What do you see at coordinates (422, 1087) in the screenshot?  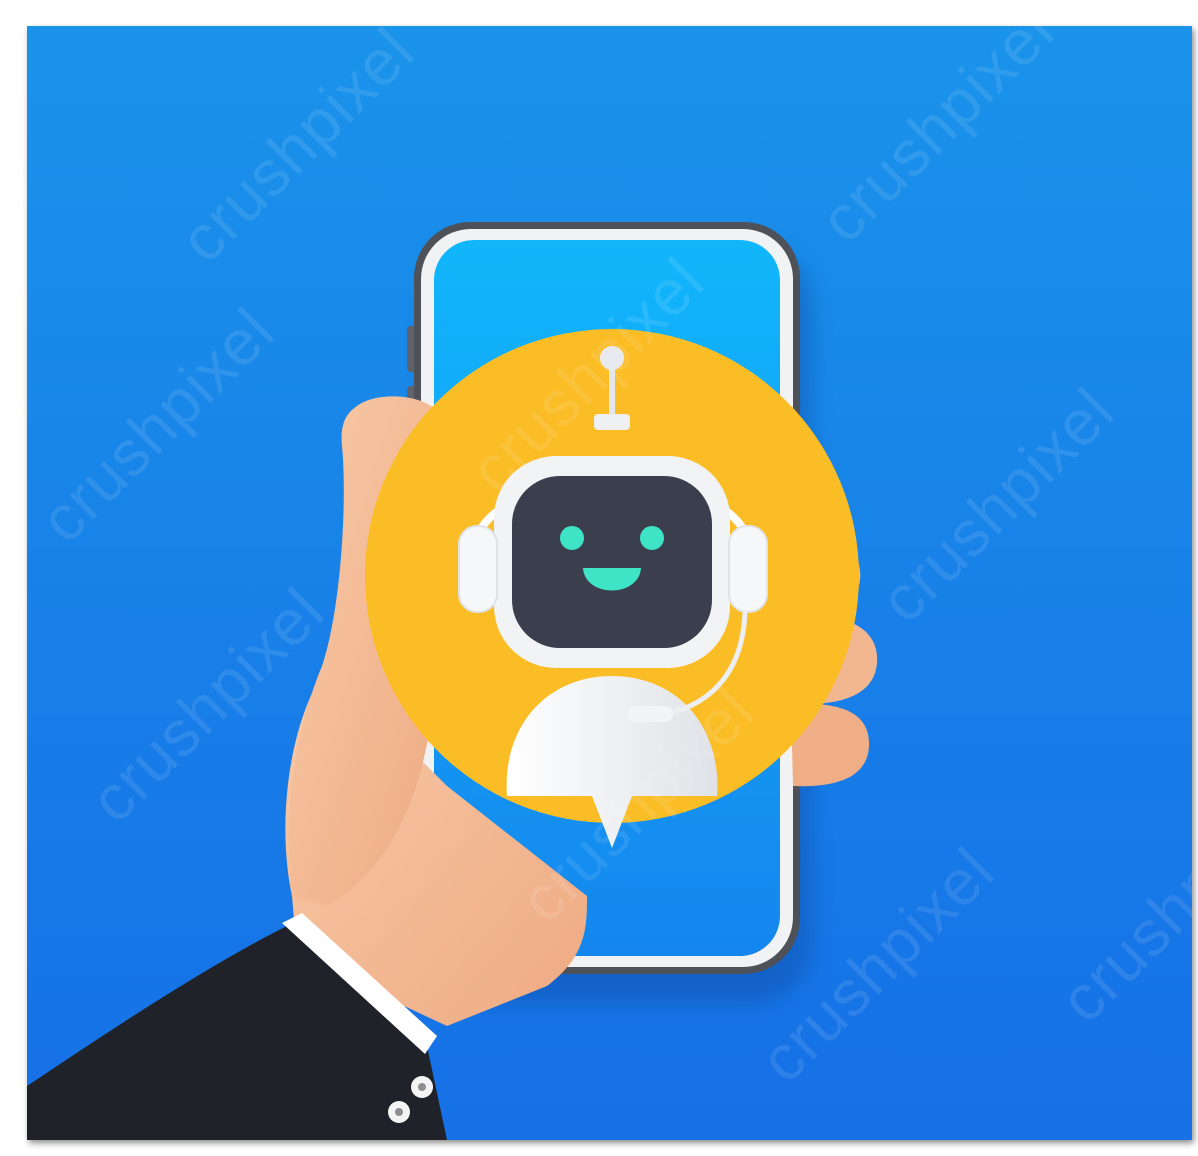 I see `cuff-button-1-hole` at bounding box center [422, 1087].